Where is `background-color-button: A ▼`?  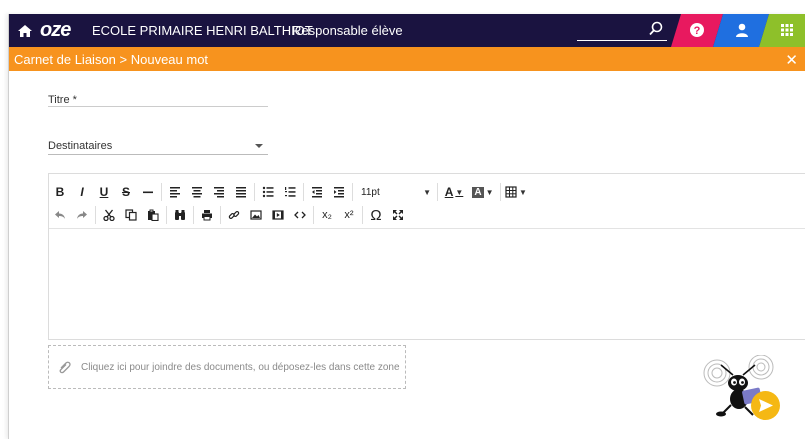
background-color-button: A ▼ is located at coordinates (483, 192).